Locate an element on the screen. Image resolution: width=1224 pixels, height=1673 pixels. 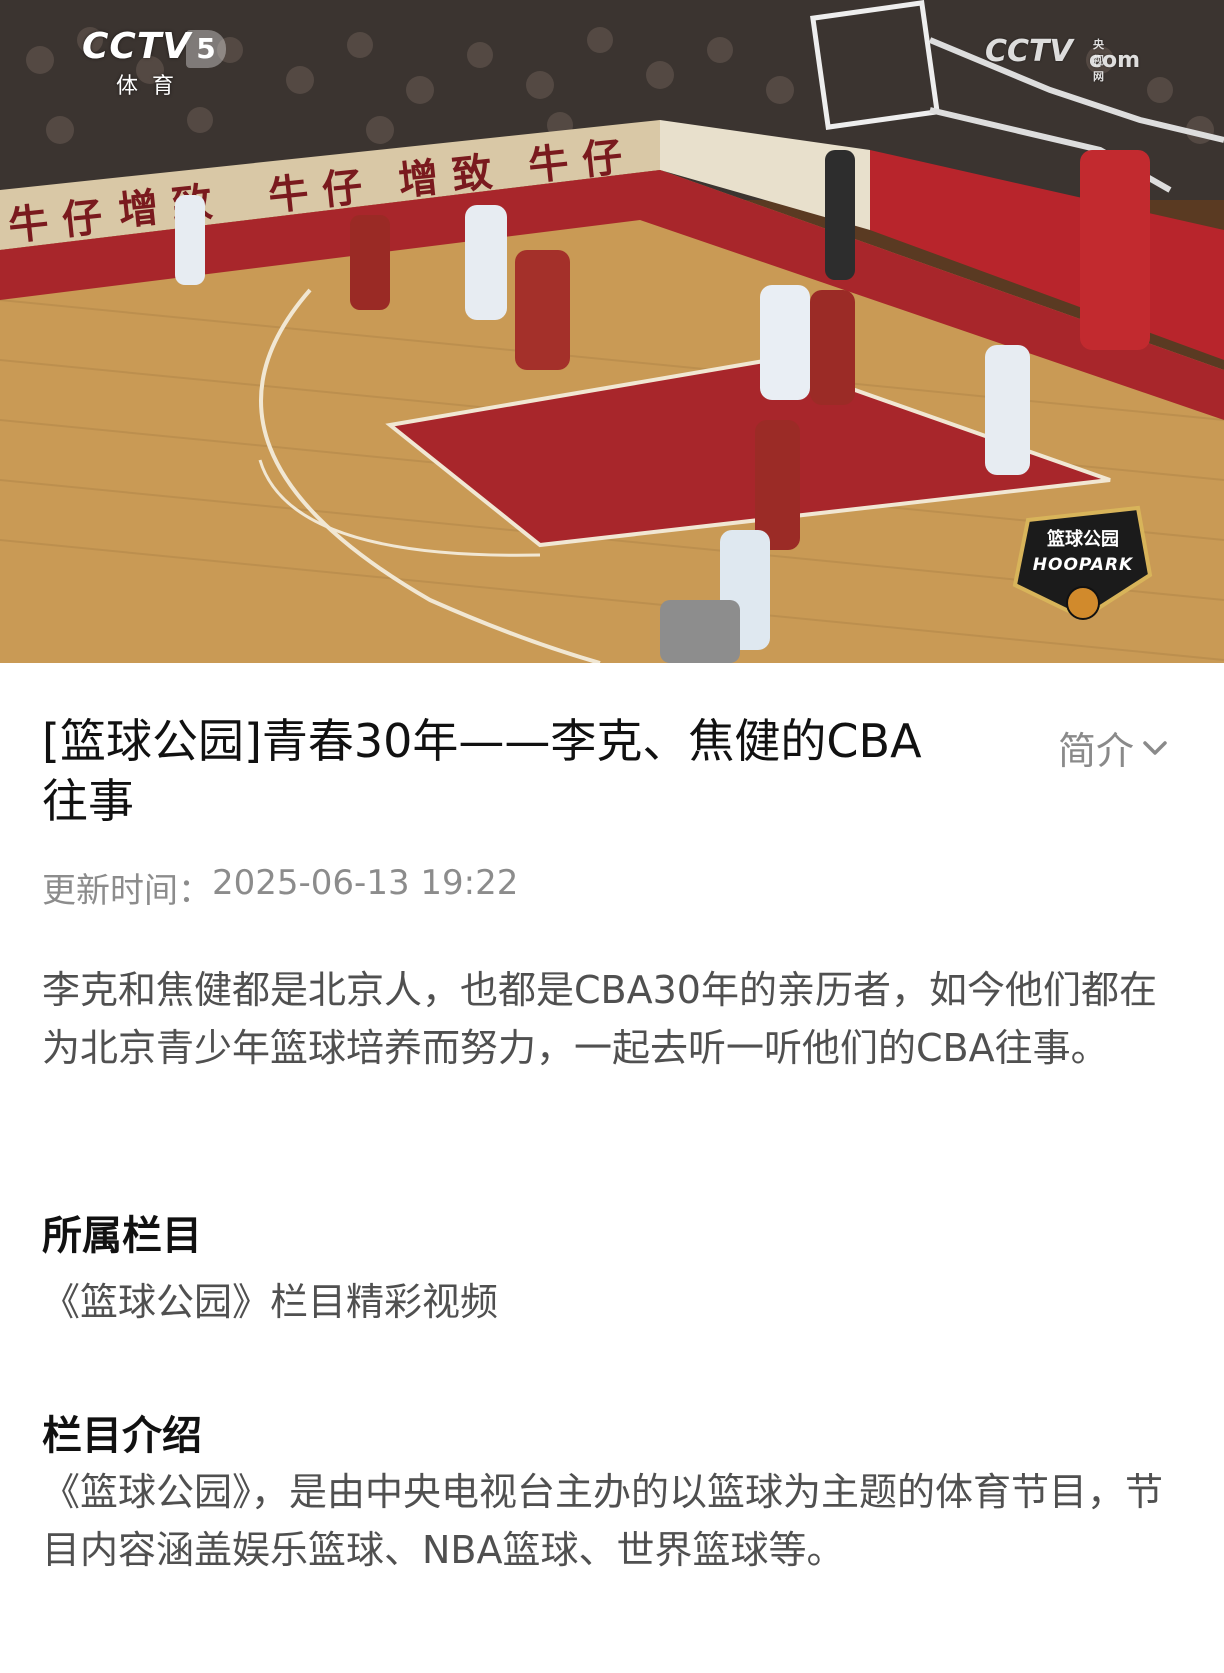
update-time: 2025-06-13 19:22 is located at coordinates (365, 883).